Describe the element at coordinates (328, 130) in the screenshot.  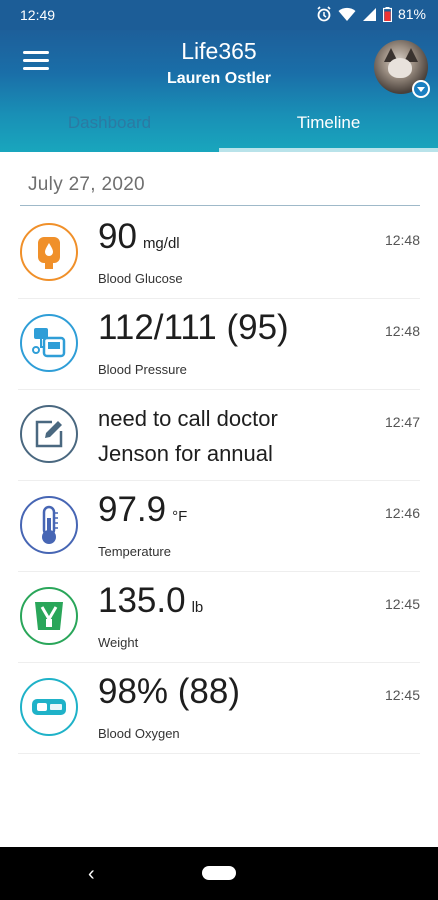
I see `tab-timeline: Timeline` at that location.